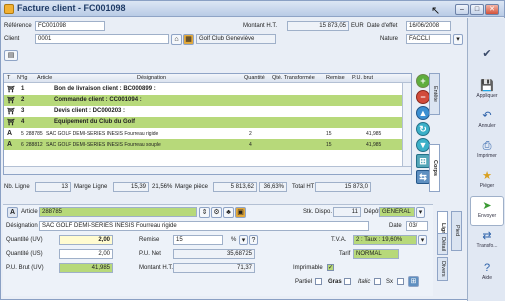 The height and width of the screenshot is (301, 505). Describe the element at coordinates (462, 9) in the screenshot. I see `minimize-button: –` at that location.